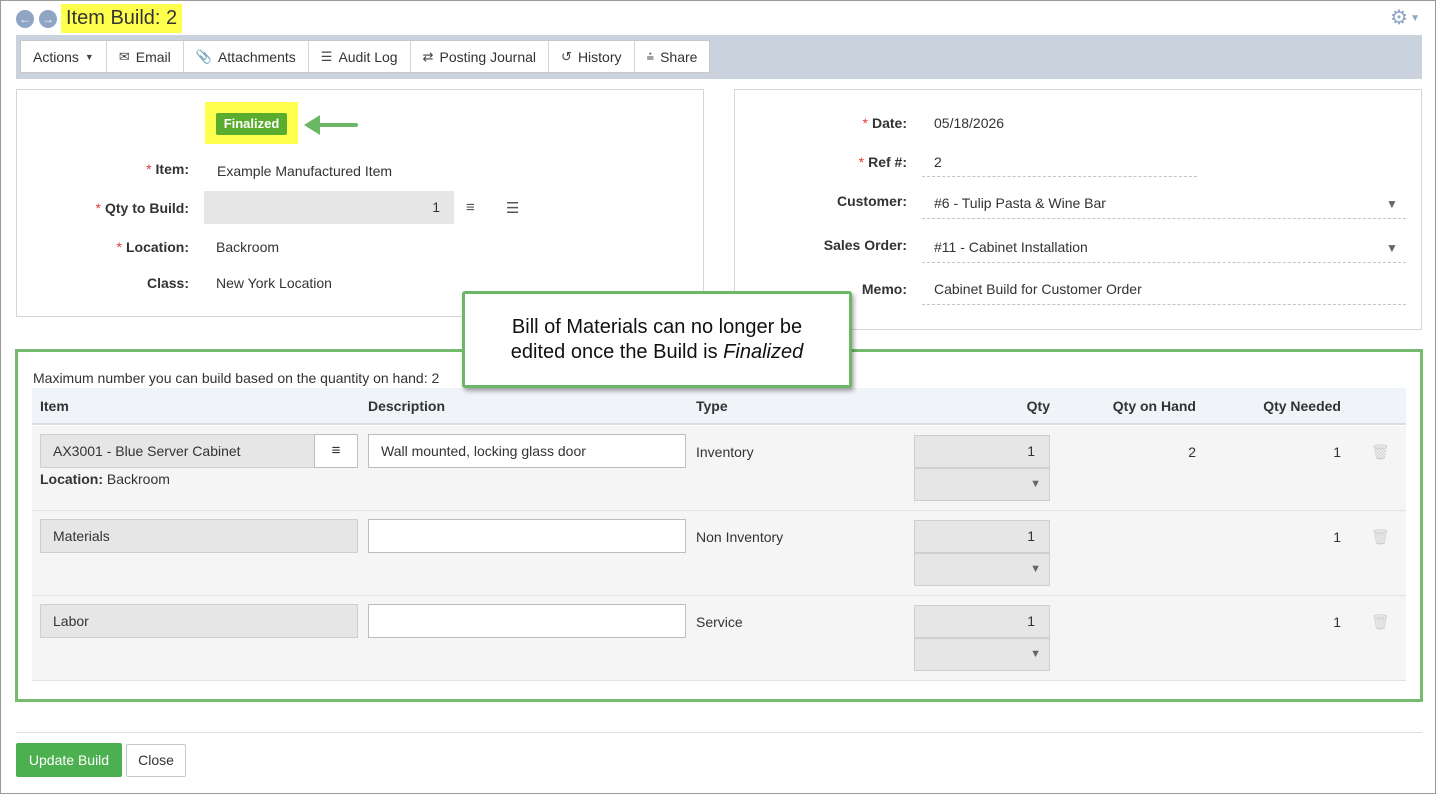  I want to click on history-label: History, so click(599, 56).